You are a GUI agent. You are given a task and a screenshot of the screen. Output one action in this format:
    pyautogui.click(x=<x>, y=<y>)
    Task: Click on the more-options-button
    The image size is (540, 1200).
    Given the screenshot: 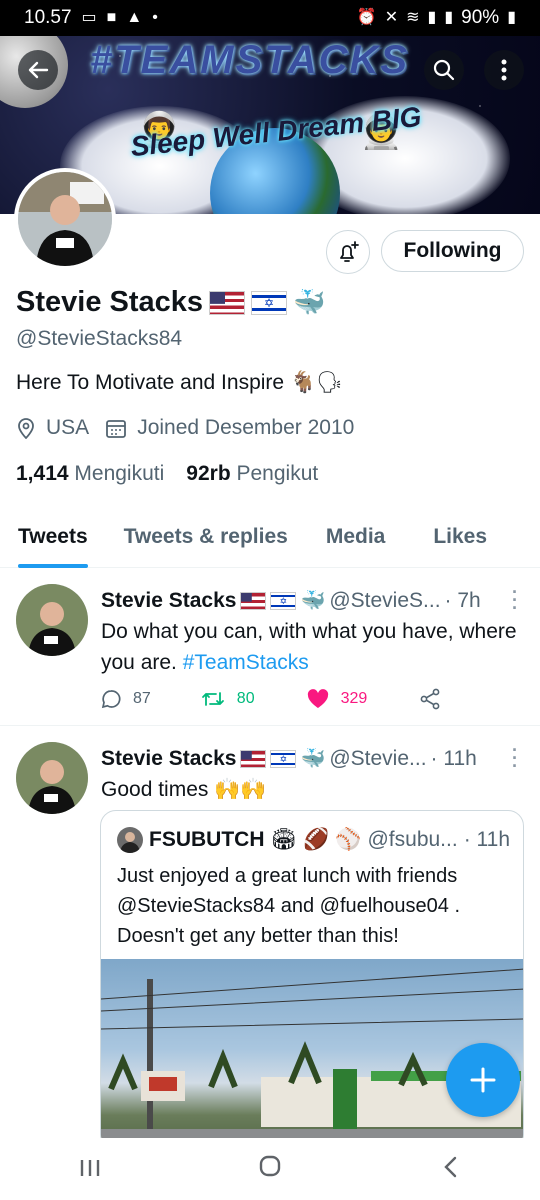 What is the action you would take?
    pyautogui.click(x=504, y=70)
    